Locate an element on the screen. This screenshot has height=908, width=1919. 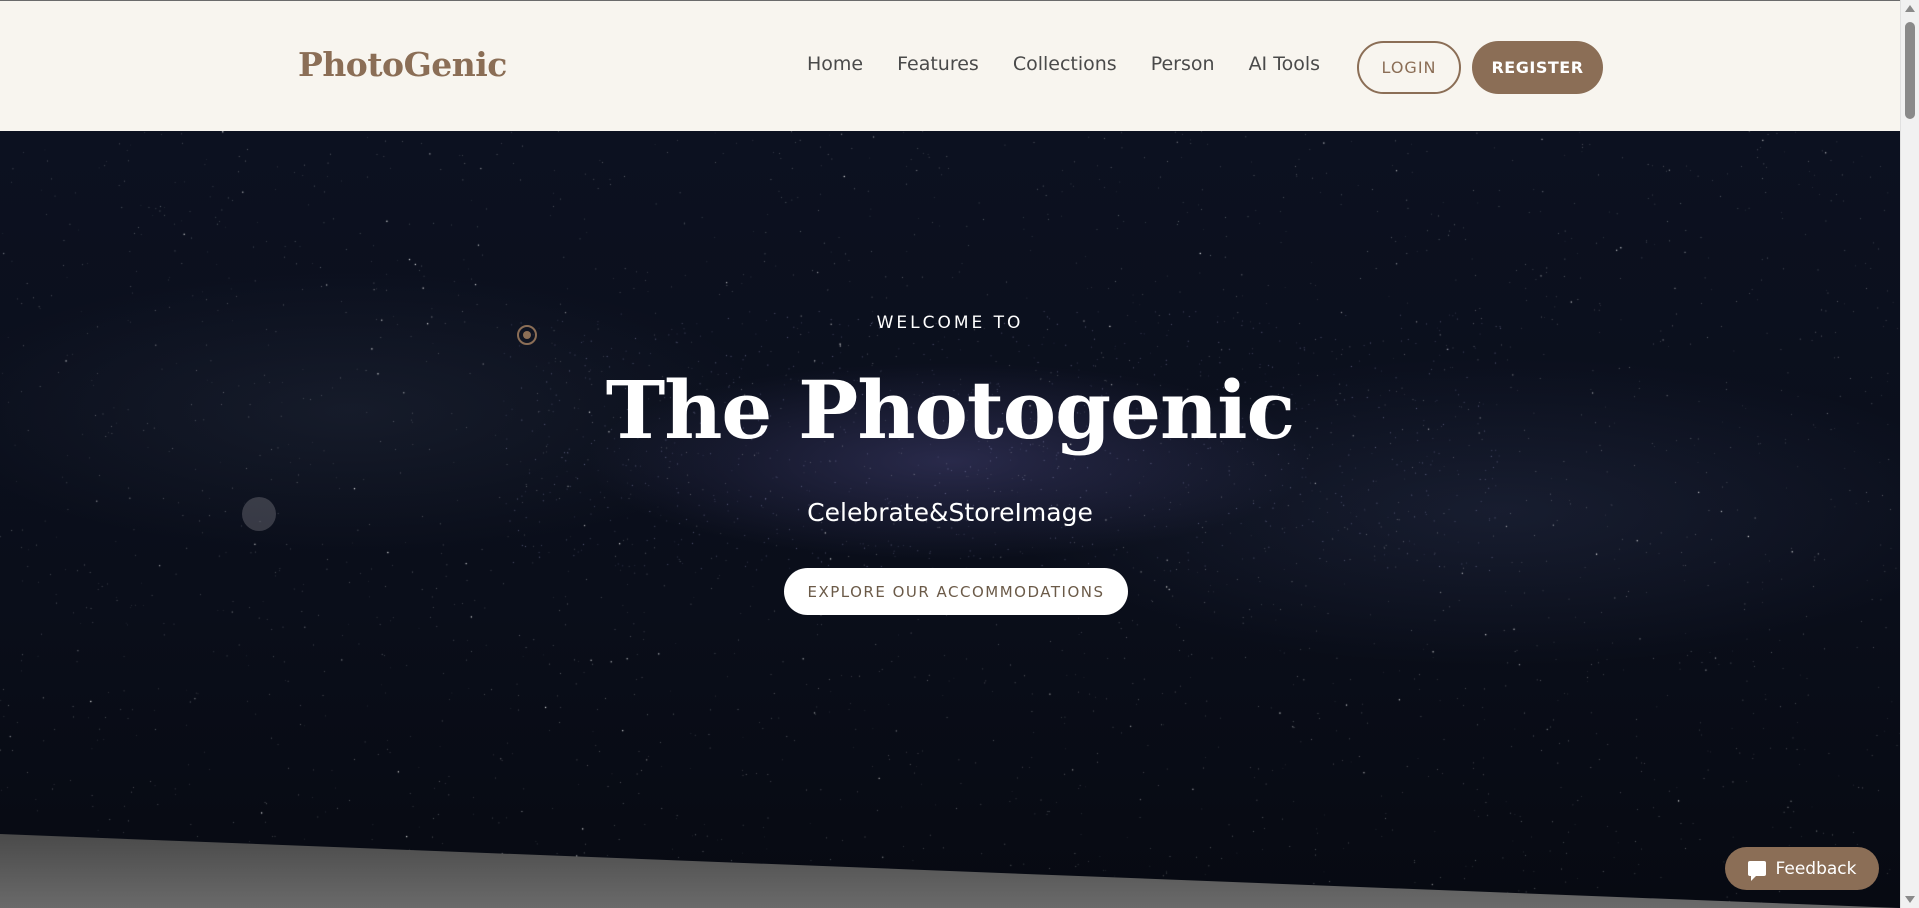
feedback-button: Feedback is located at coordinates (1802, 868).